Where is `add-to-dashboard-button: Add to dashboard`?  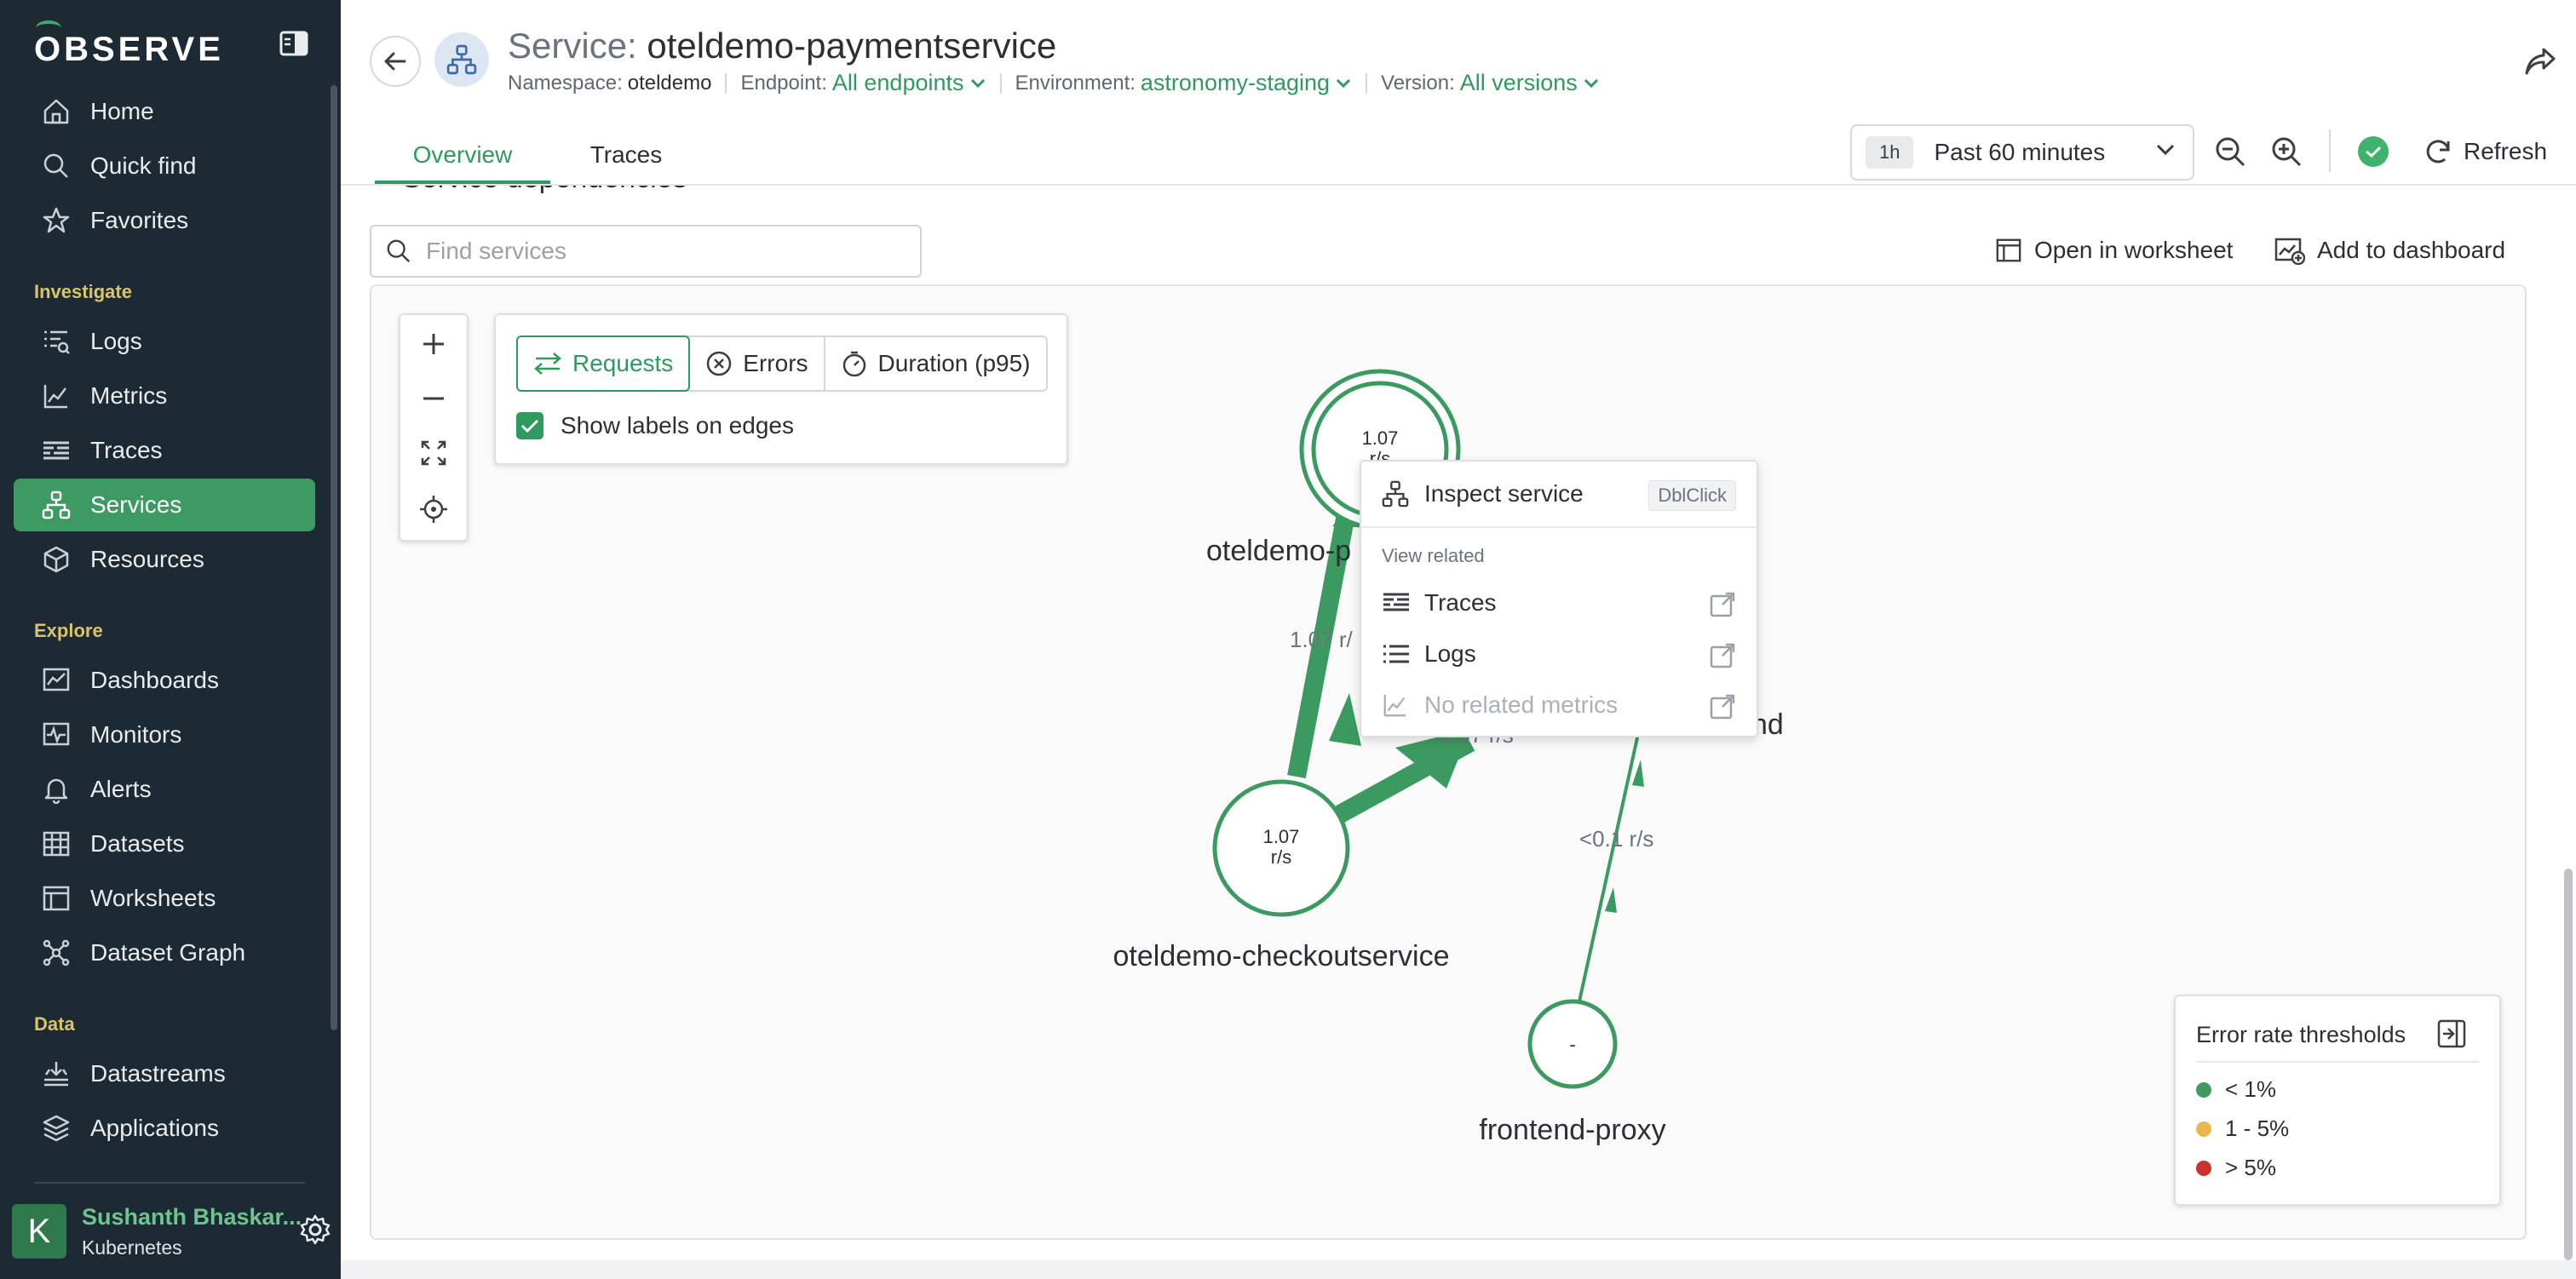 add-to-dashboard-button: Add to dashboard is located at coordinates (2389, 250).